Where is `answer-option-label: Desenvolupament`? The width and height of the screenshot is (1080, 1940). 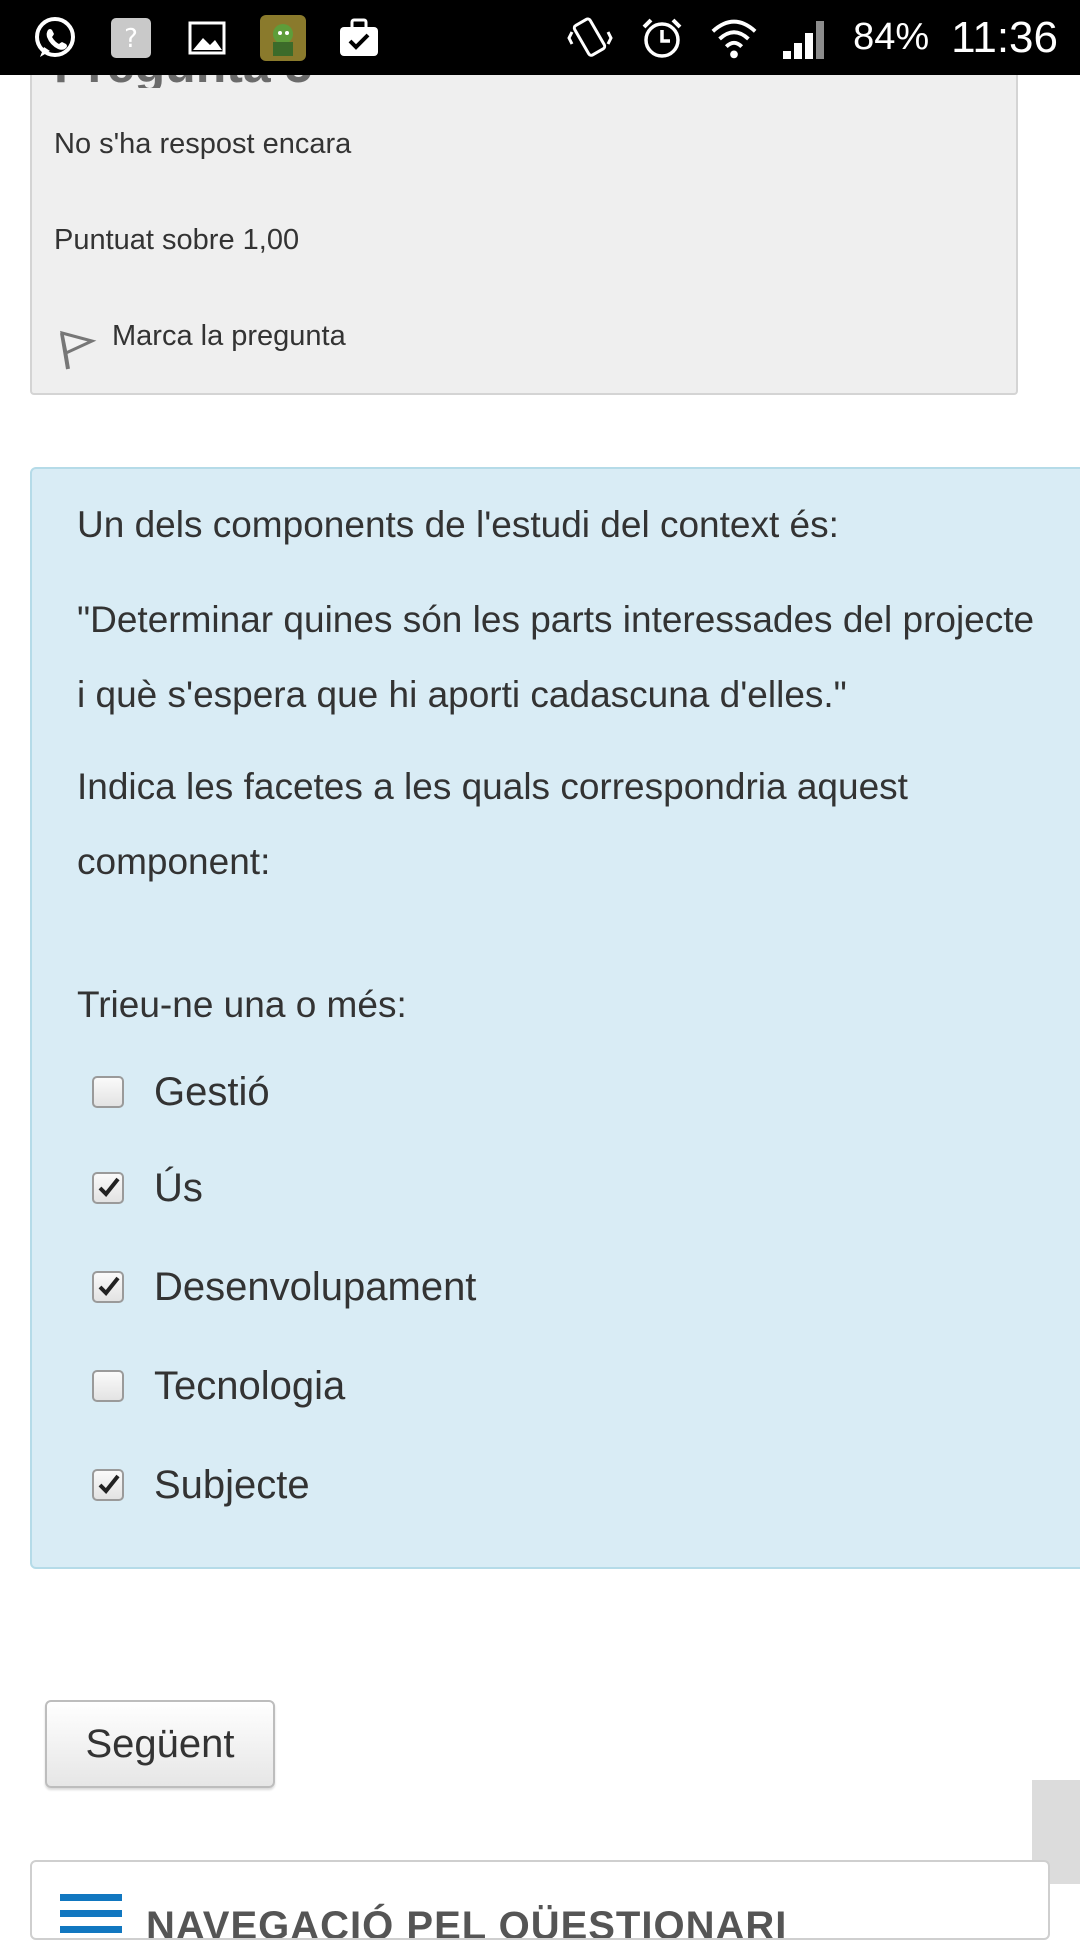
answer-option-label: Desenvolupament is located at coordinates (315, 1287).